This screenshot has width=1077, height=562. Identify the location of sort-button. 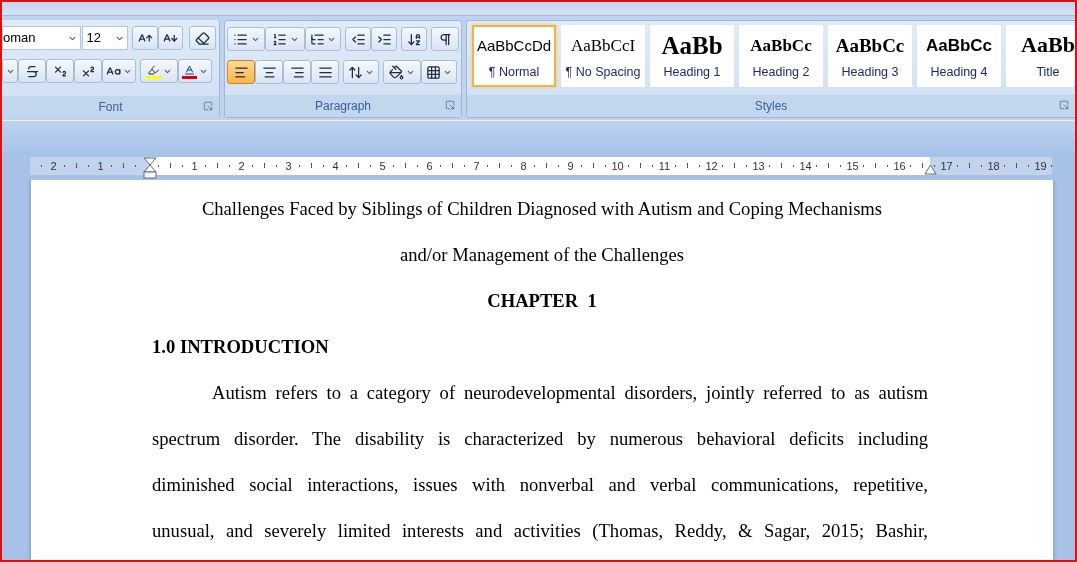
(414, 39).